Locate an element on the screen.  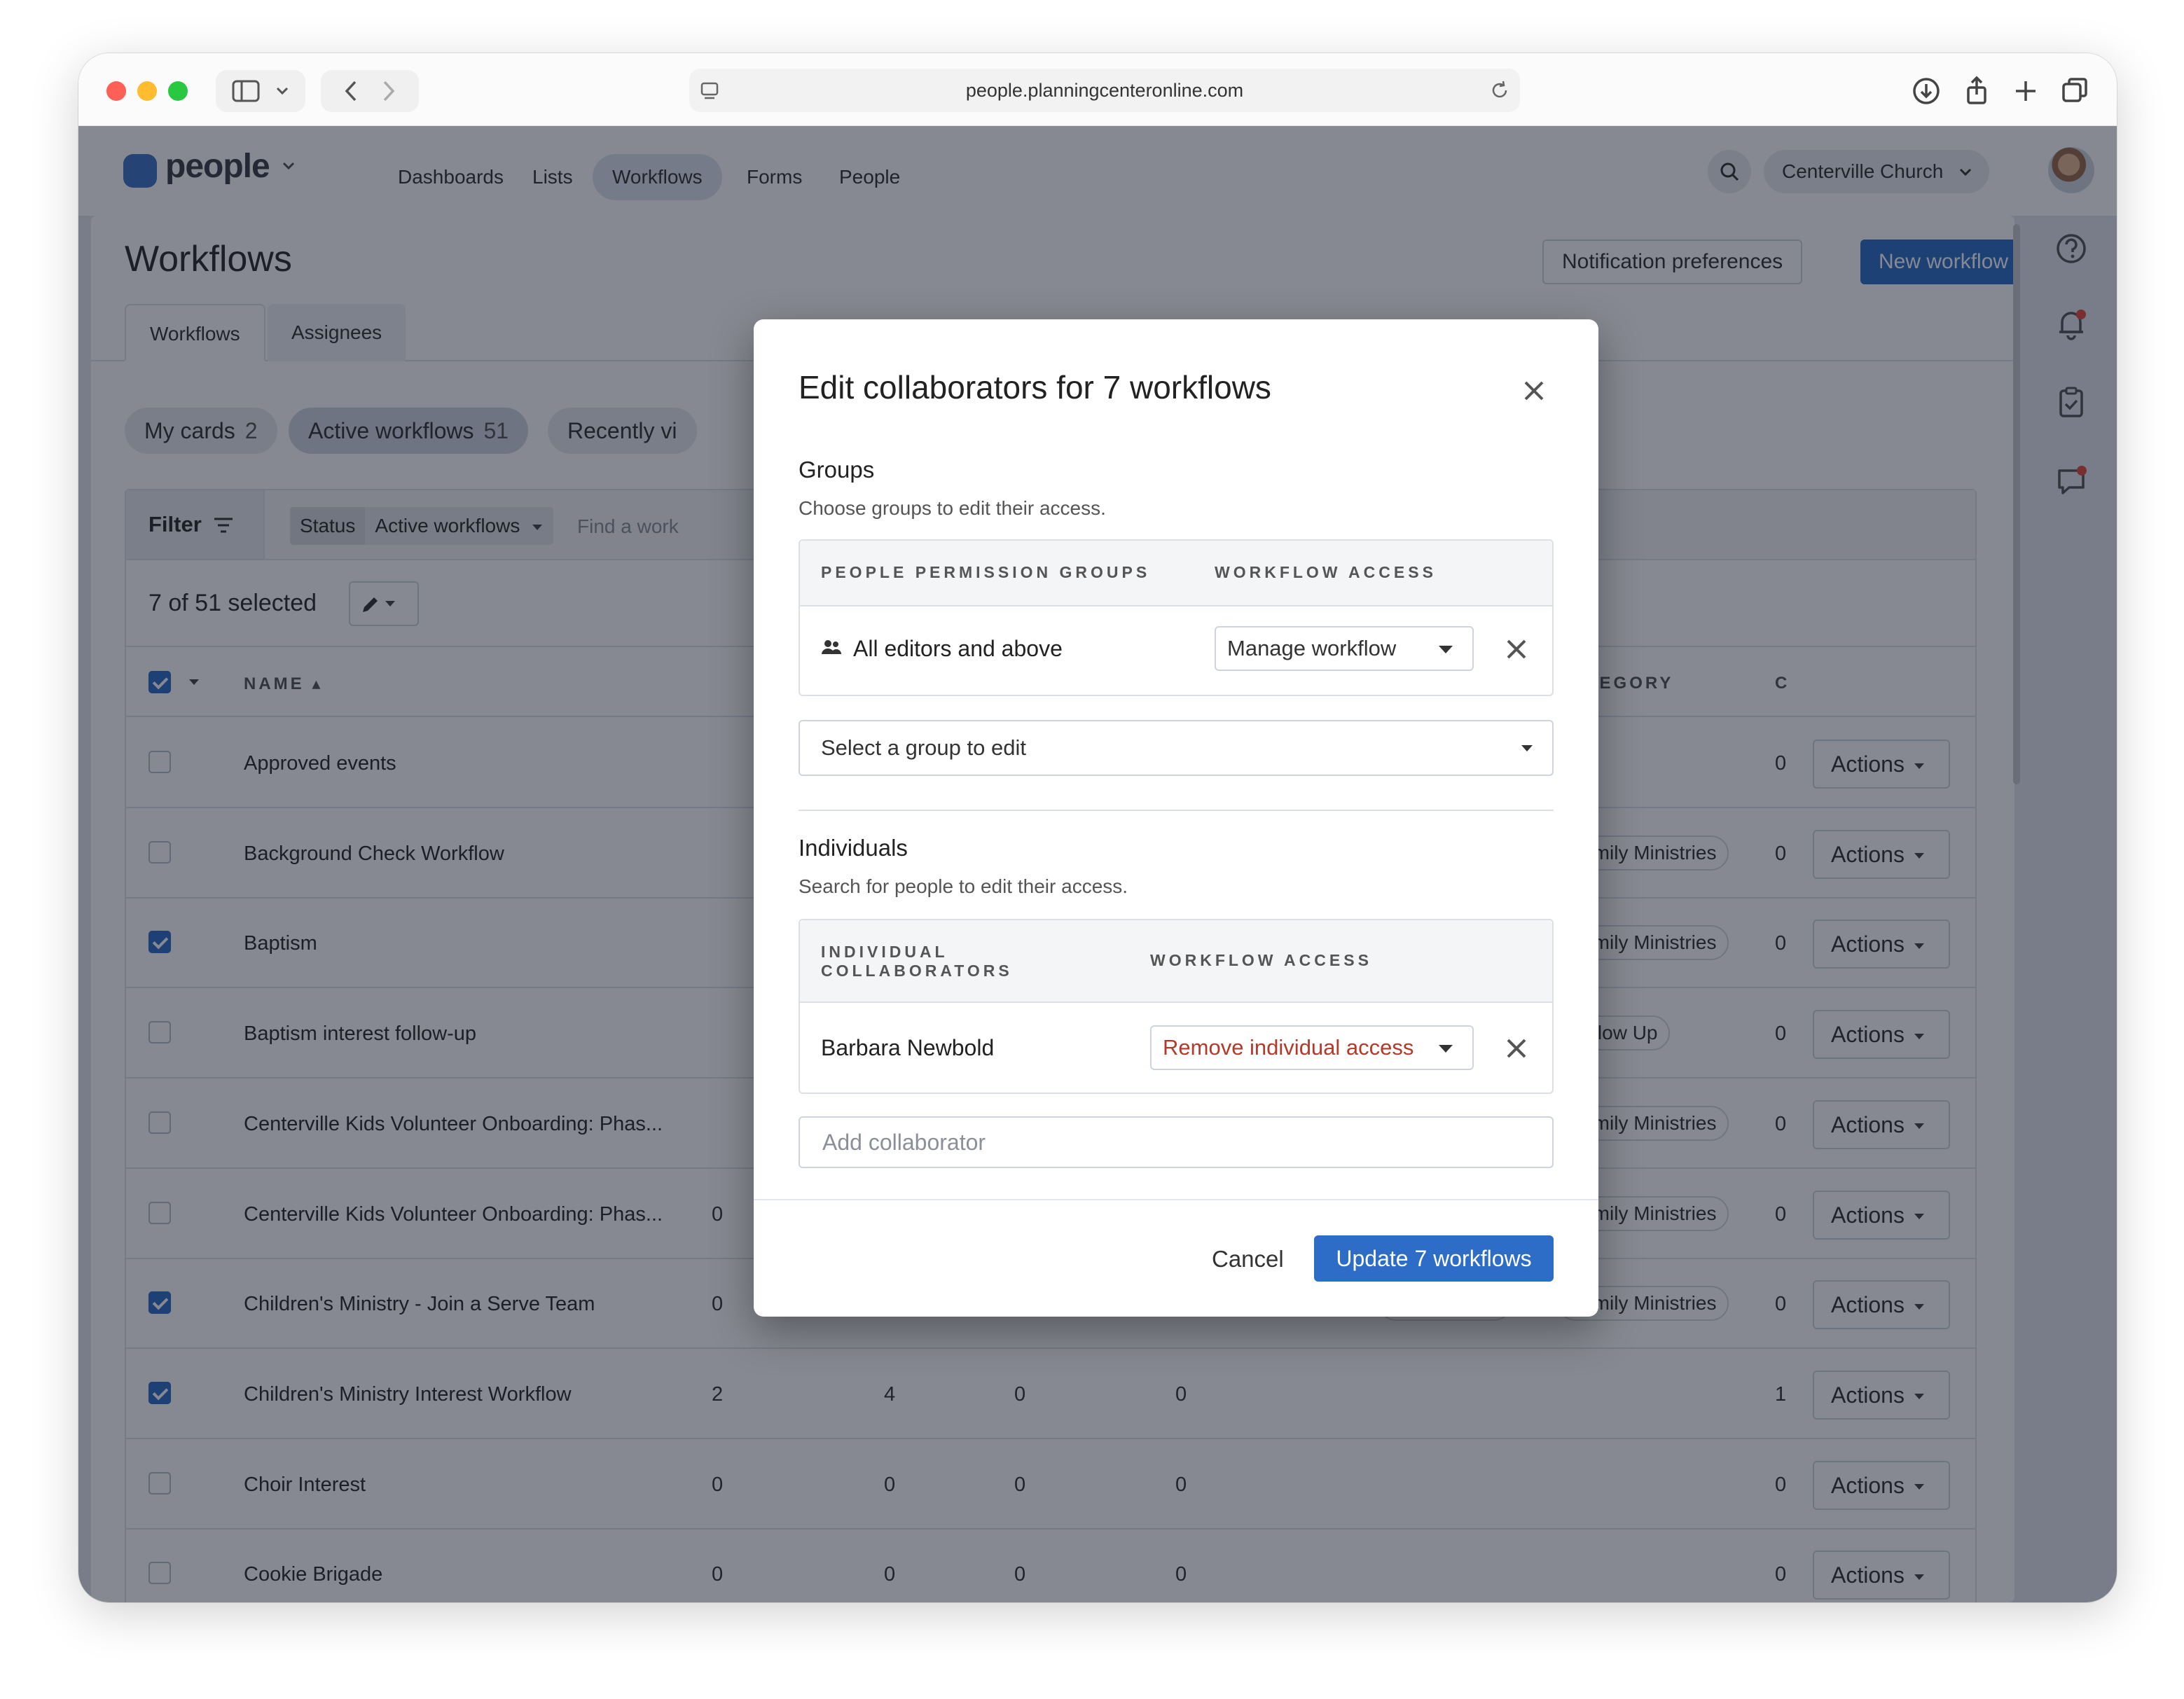
select-group-placeholder: Select a group to edit is located at coordinates (923, 747).